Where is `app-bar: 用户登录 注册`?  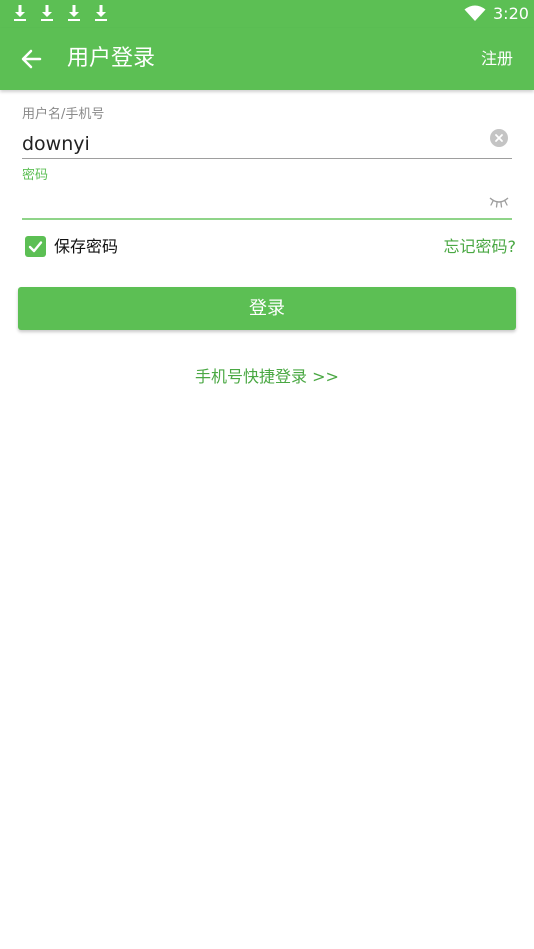 app-bar: 用户登录 注册 is located at coordinates (267, 59).